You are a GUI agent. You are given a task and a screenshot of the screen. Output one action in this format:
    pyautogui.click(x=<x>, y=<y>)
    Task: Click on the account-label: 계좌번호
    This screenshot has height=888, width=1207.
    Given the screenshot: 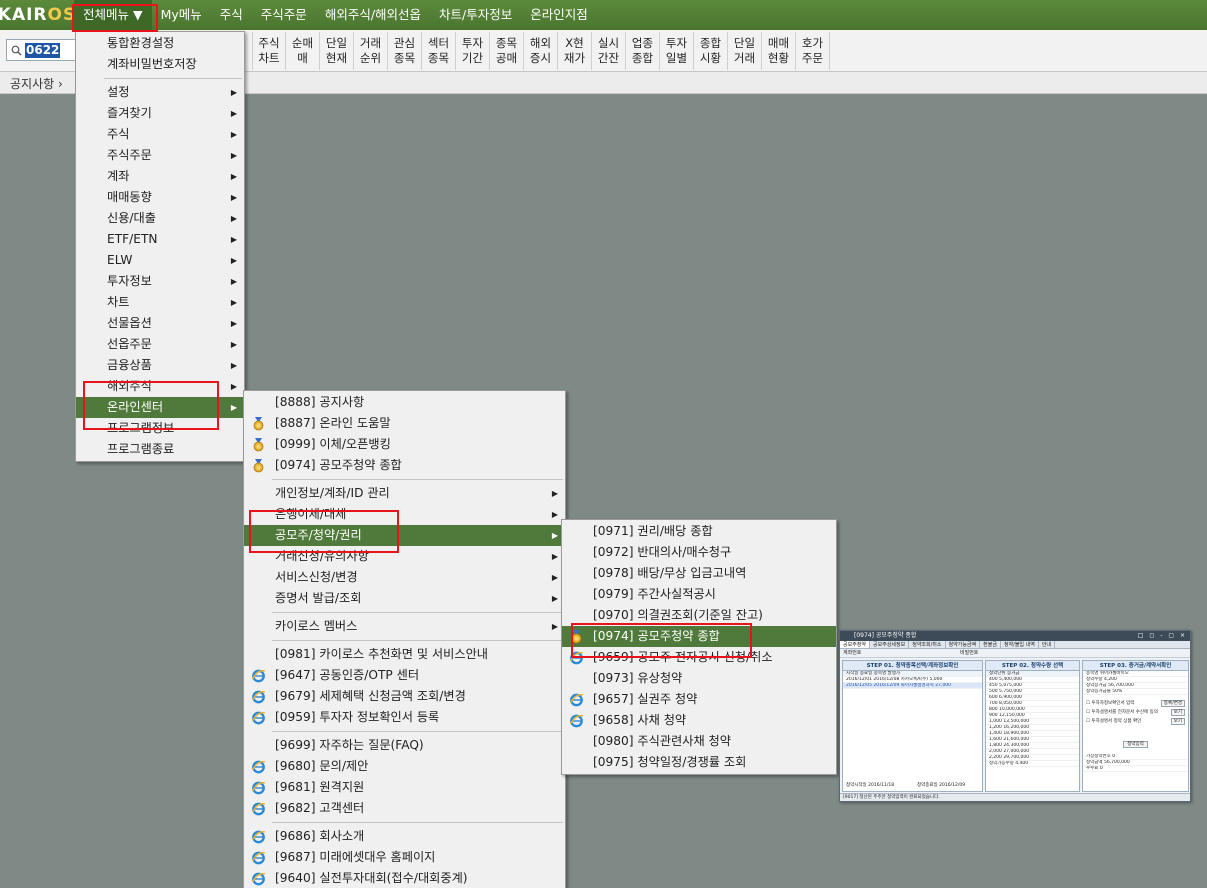 What is the action you would take?
    pyautogui.click(x=852, y=653)
    